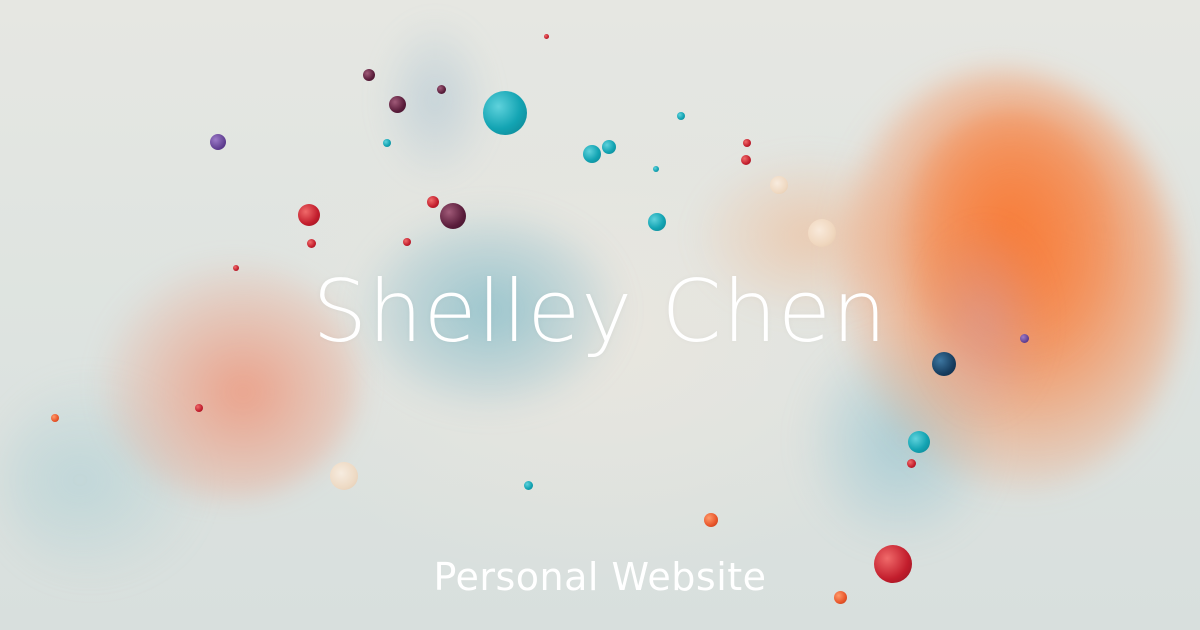 This screenshot has width=1200, height=630. I want to click on site-title: Shelley Chen, so click(600, 312).